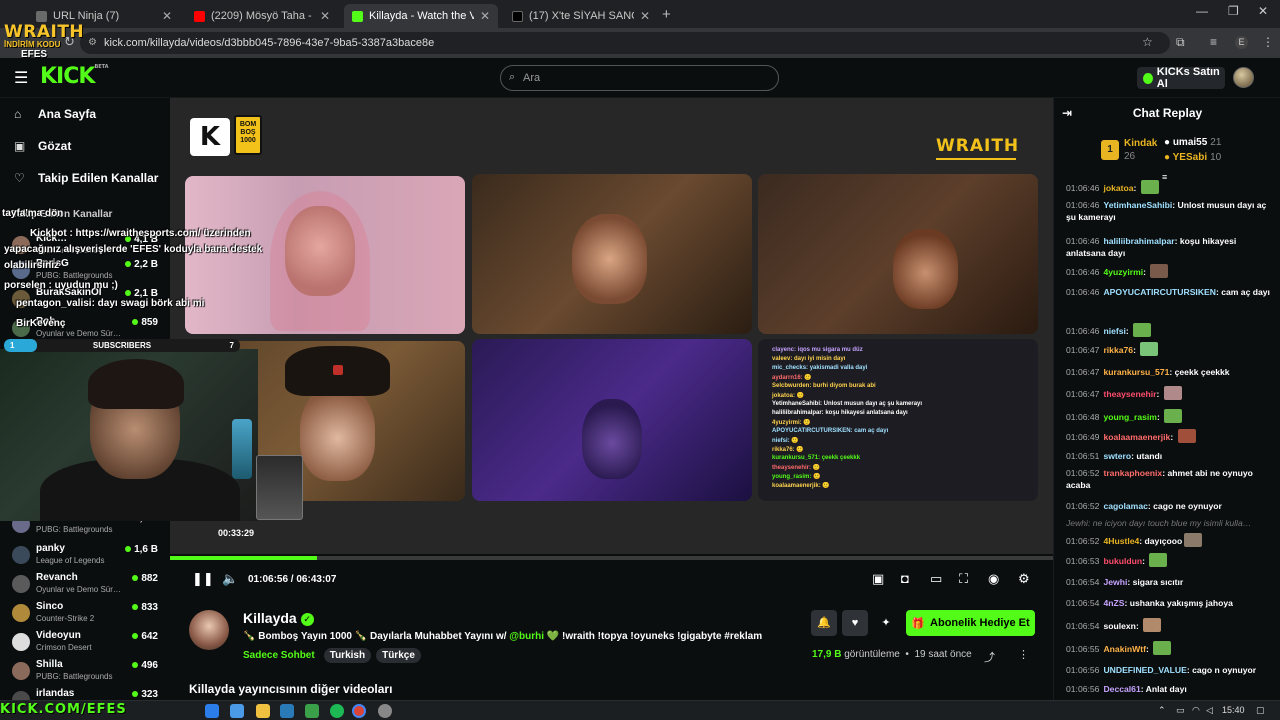  Describe the element at coordinates (398, 655) in the screenshot. I see `language-tag: Türkçe` at that location.